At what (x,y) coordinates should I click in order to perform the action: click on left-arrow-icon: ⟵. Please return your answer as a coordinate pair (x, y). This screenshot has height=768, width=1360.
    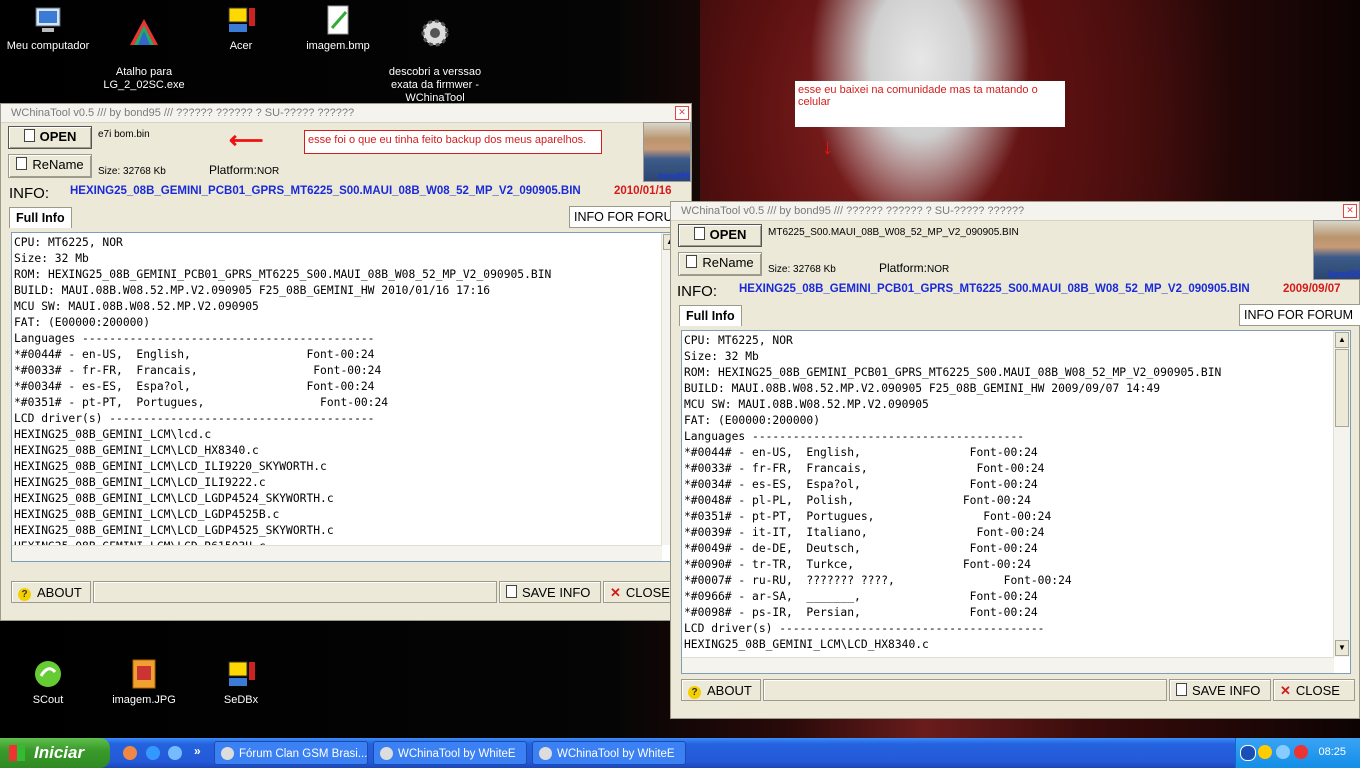
    Looking at the image, I should click on (246, 140).